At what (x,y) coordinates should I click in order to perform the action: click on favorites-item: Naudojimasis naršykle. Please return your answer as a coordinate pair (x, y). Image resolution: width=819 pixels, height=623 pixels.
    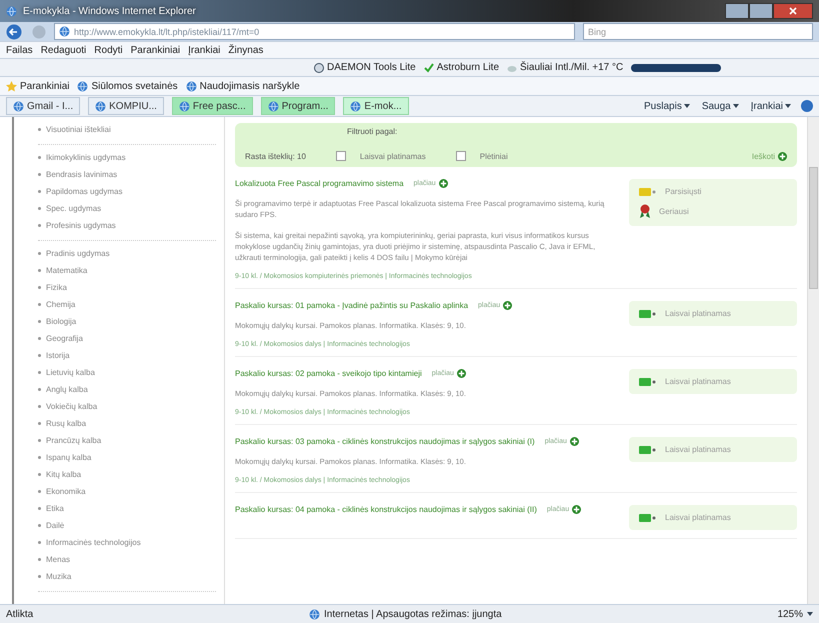
    Looking at the image, I should click on (243, 86).